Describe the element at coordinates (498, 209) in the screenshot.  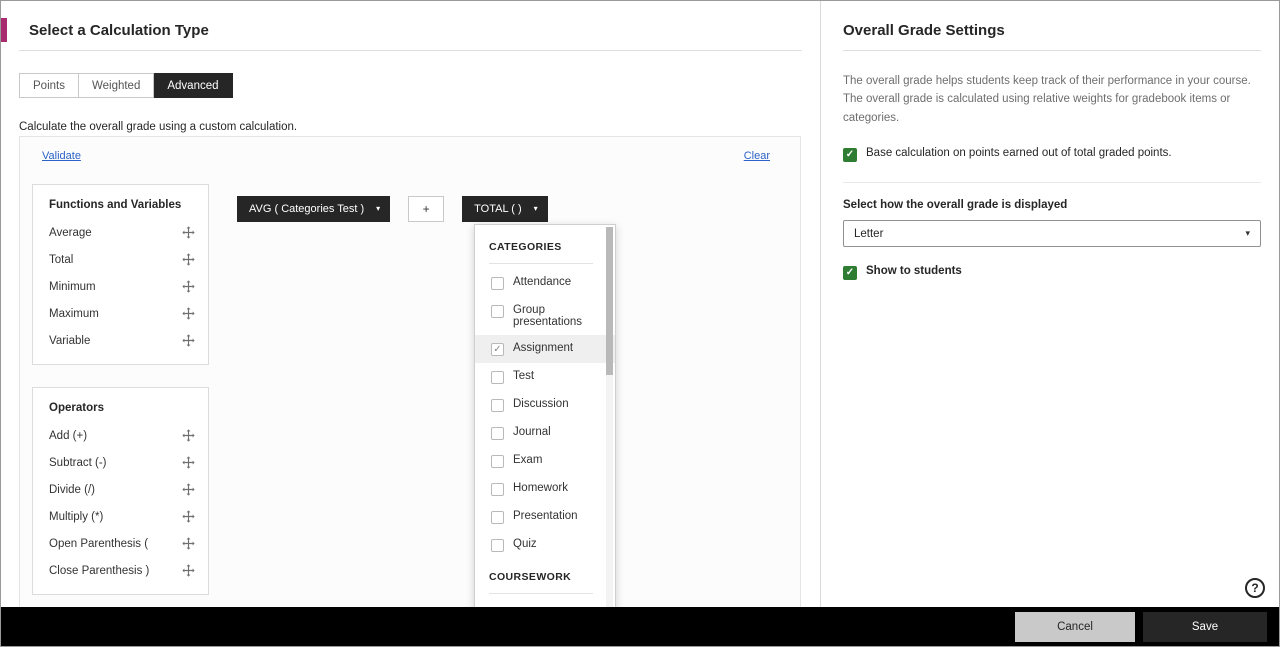
I see `chip-label: TOTAL ( )` at that location.